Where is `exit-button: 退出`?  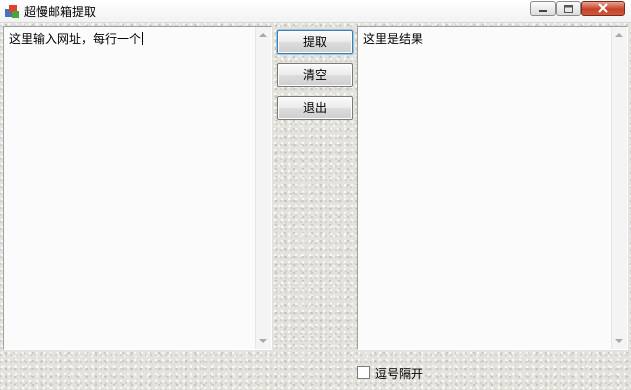
exit-button: 退出 is located at coordinates (315, 108).